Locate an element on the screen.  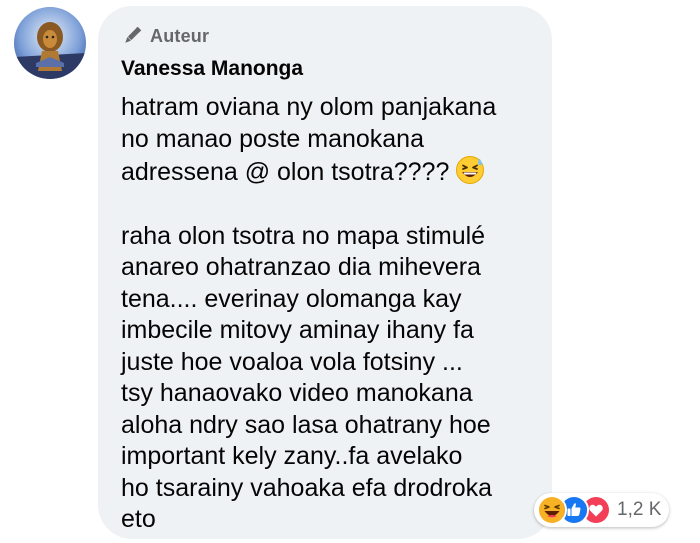
author-badge-label: Auteur is located at coordinates (180, 35).